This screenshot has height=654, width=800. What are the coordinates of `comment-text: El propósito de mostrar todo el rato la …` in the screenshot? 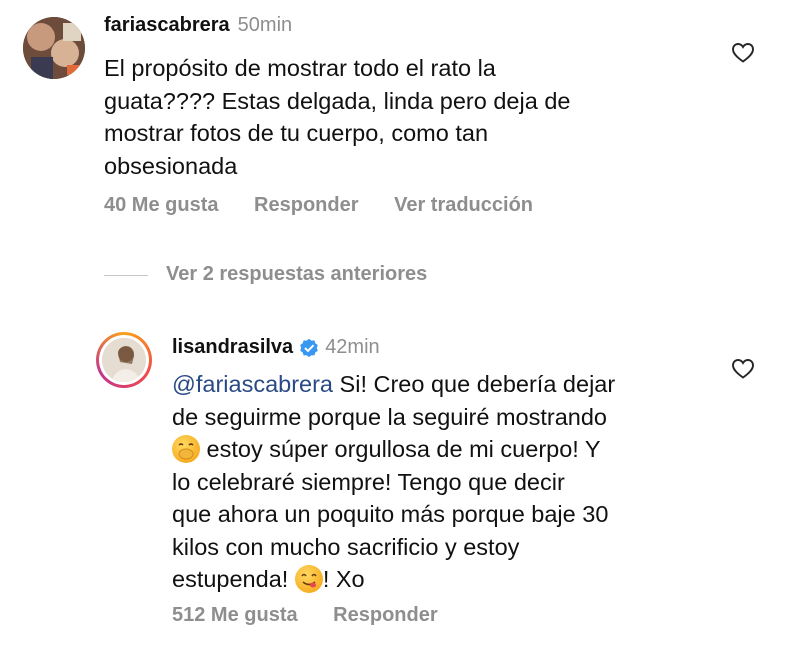 It's located at (394, 117).